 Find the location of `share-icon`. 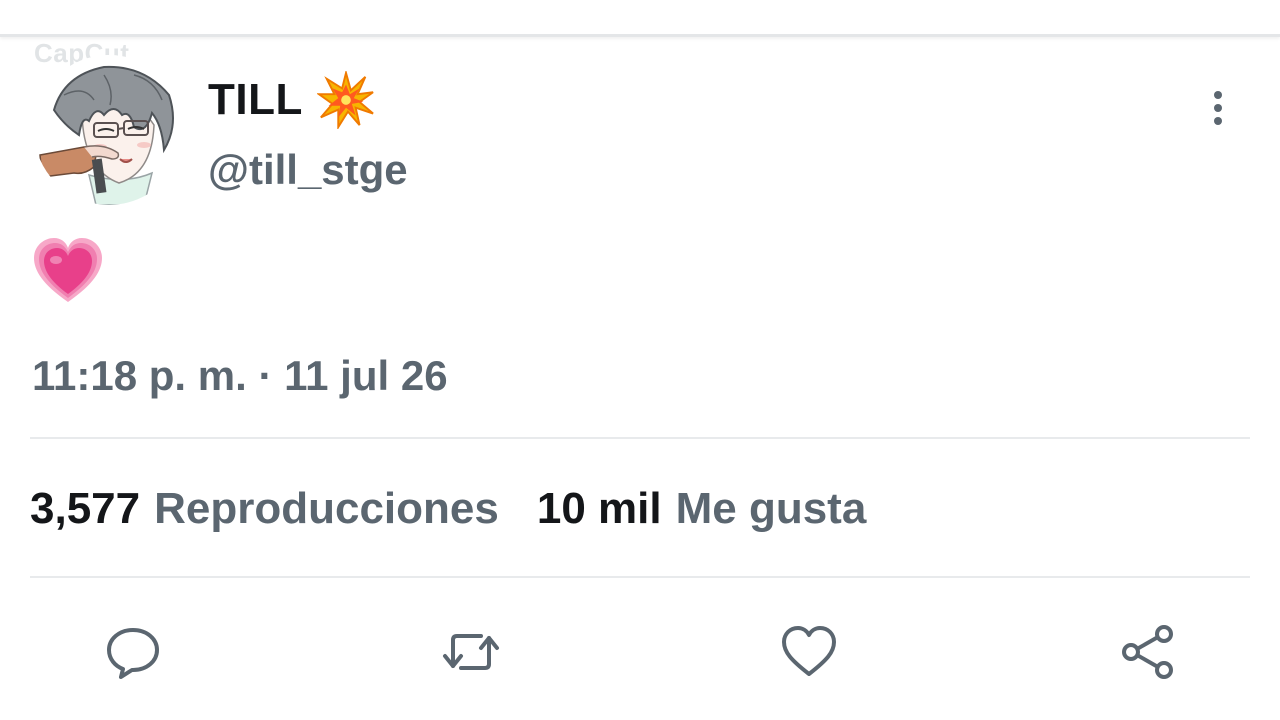

share-icon is located at coordinates (1147, 652).